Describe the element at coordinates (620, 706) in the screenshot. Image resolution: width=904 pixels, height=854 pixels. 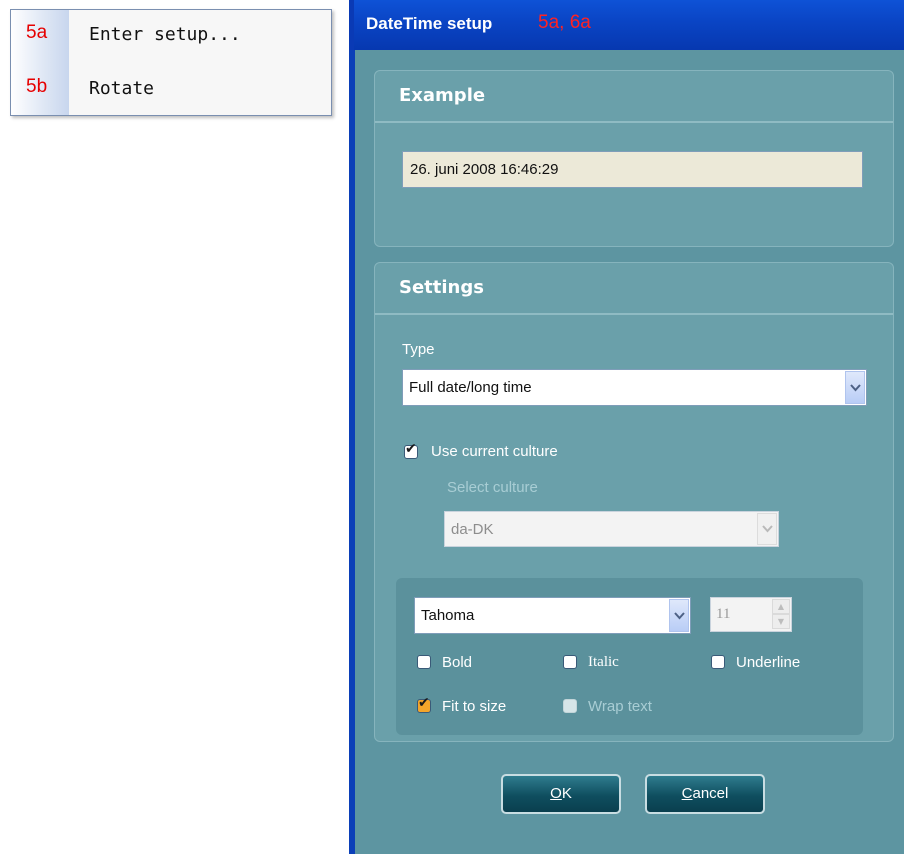
I see `wrap-text-label: Wrap text` at that location.